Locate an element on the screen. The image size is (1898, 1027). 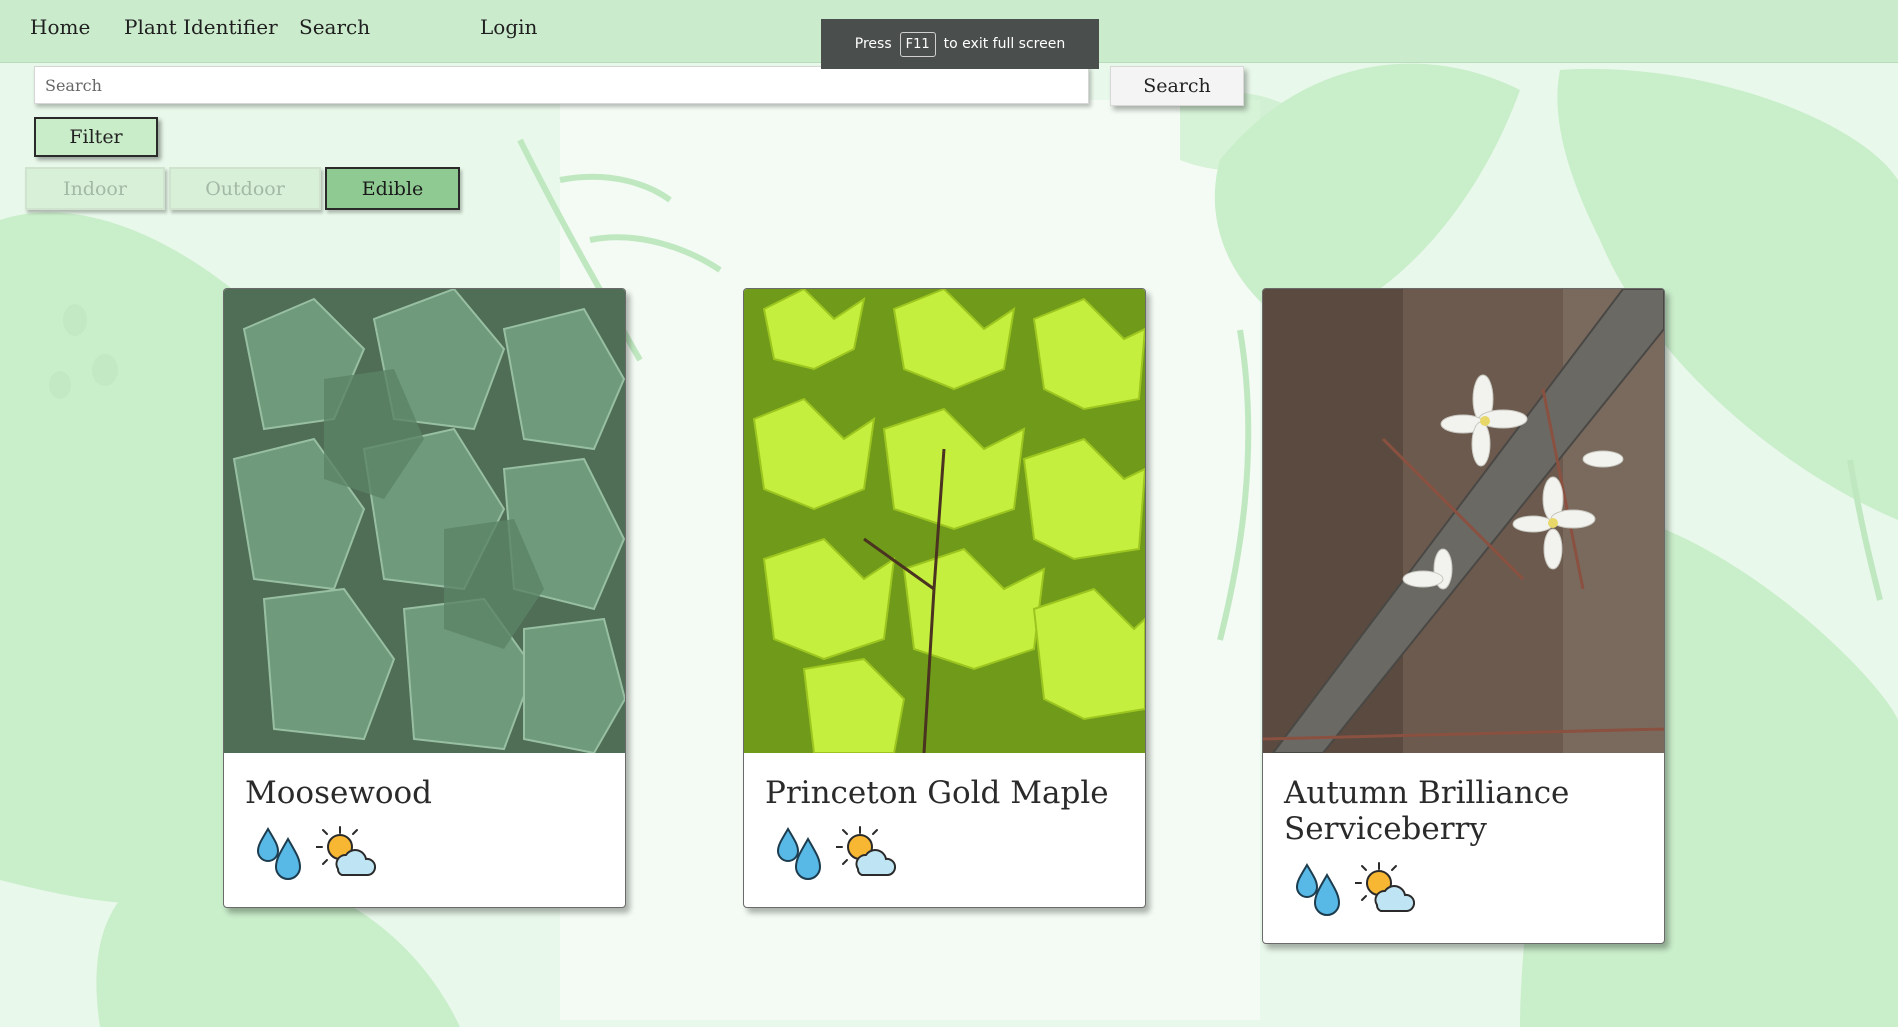
plant-card-moosewood: Moosewood is located at coordinates (424, 598).